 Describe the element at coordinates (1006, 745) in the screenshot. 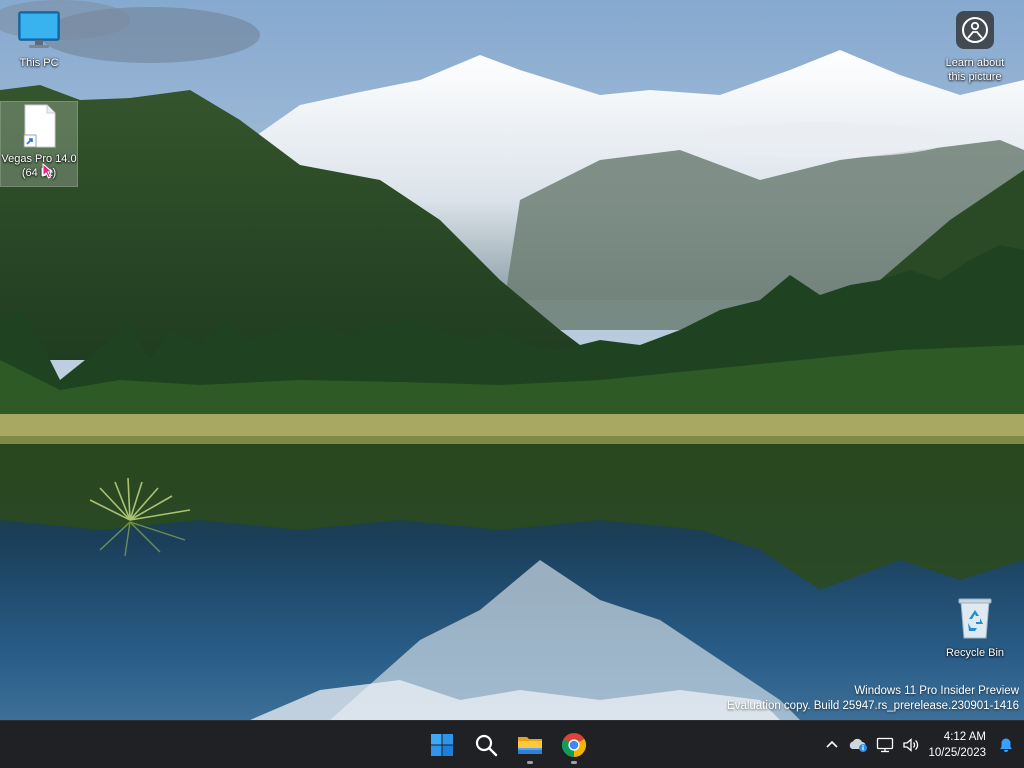

I see `bell-icon` at that location.